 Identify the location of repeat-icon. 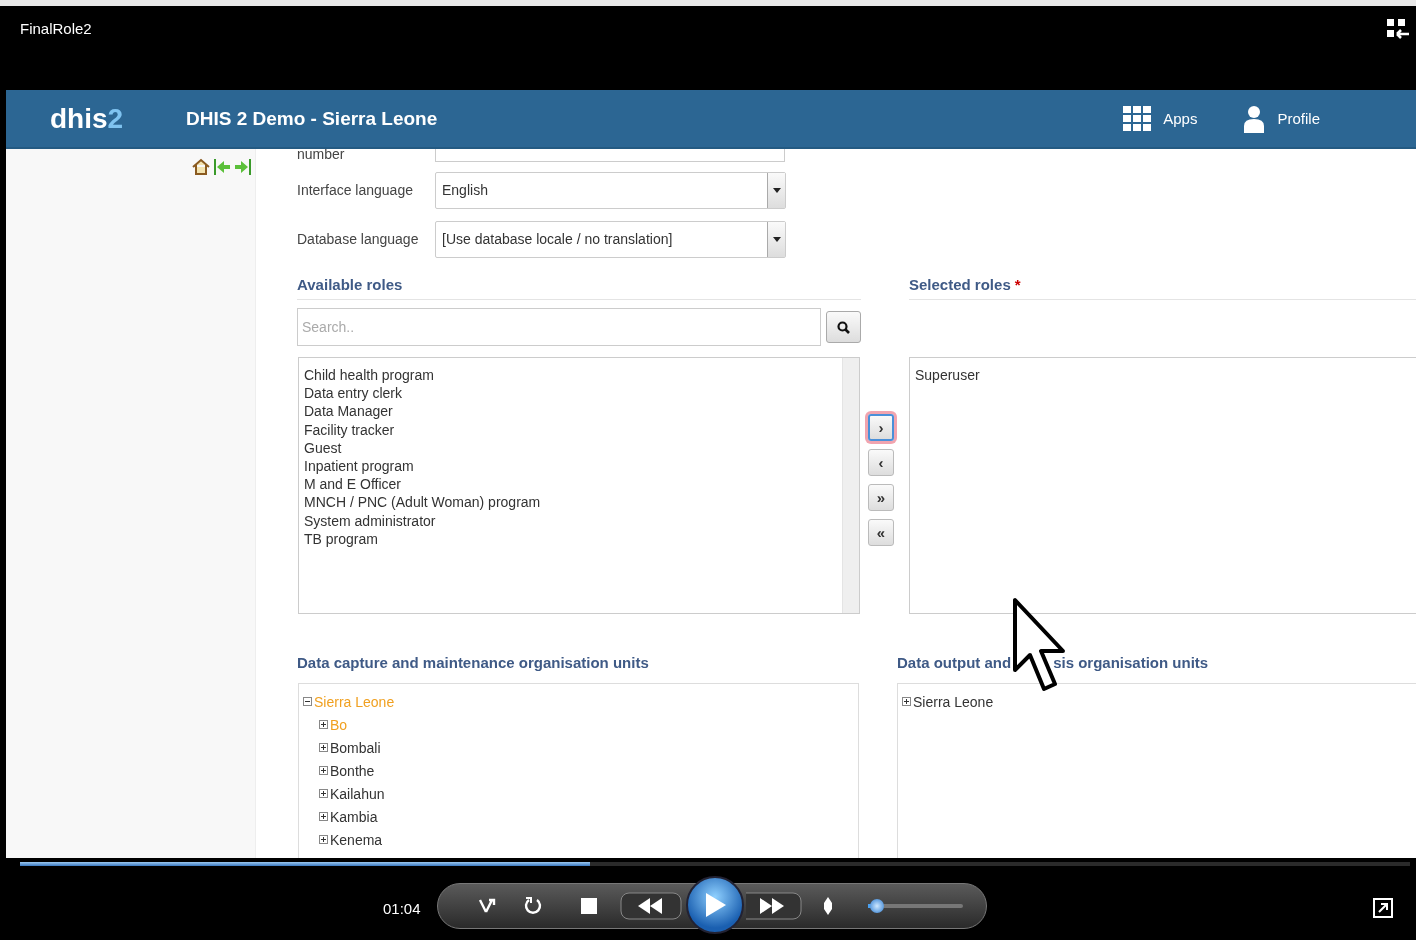
(533, 906).